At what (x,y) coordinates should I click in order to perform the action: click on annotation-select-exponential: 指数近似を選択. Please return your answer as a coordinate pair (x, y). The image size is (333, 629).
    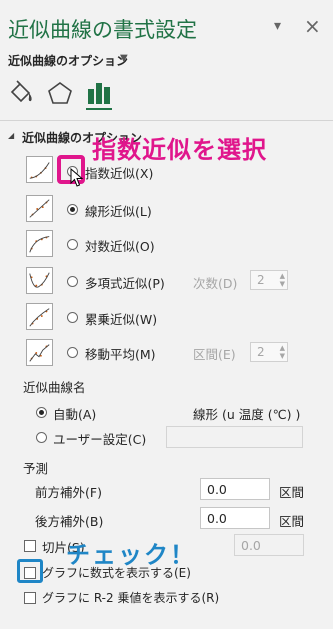
    Looking at the image, I should click on (179, 150).